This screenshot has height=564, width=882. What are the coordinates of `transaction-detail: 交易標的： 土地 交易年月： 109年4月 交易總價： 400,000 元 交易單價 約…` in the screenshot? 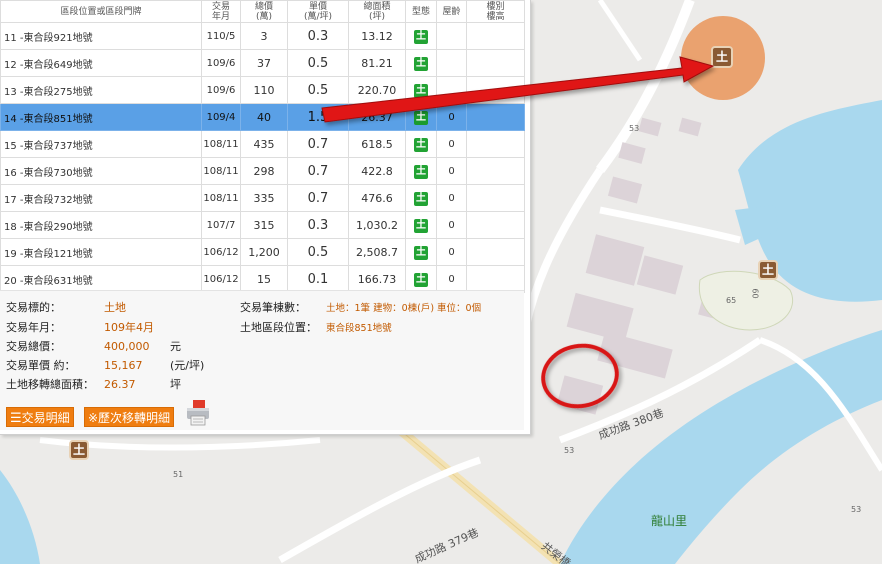 It's located at (262, 360).